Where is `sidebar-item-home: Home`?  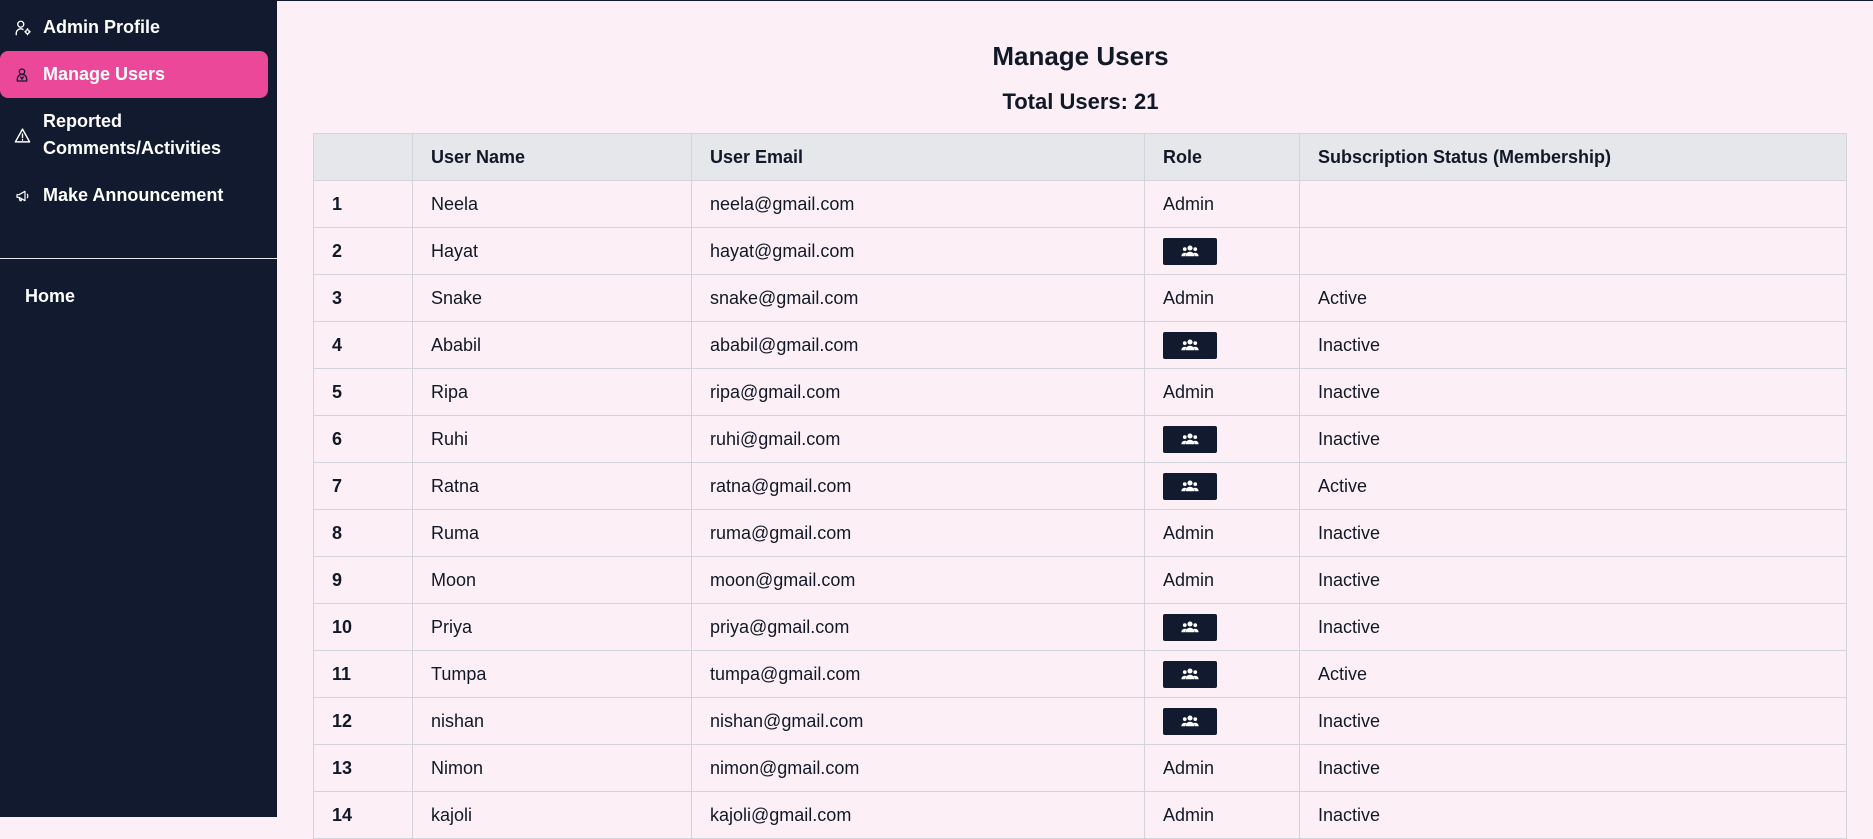 sidebar-item-home: Home is located at coordinates (50, 296).